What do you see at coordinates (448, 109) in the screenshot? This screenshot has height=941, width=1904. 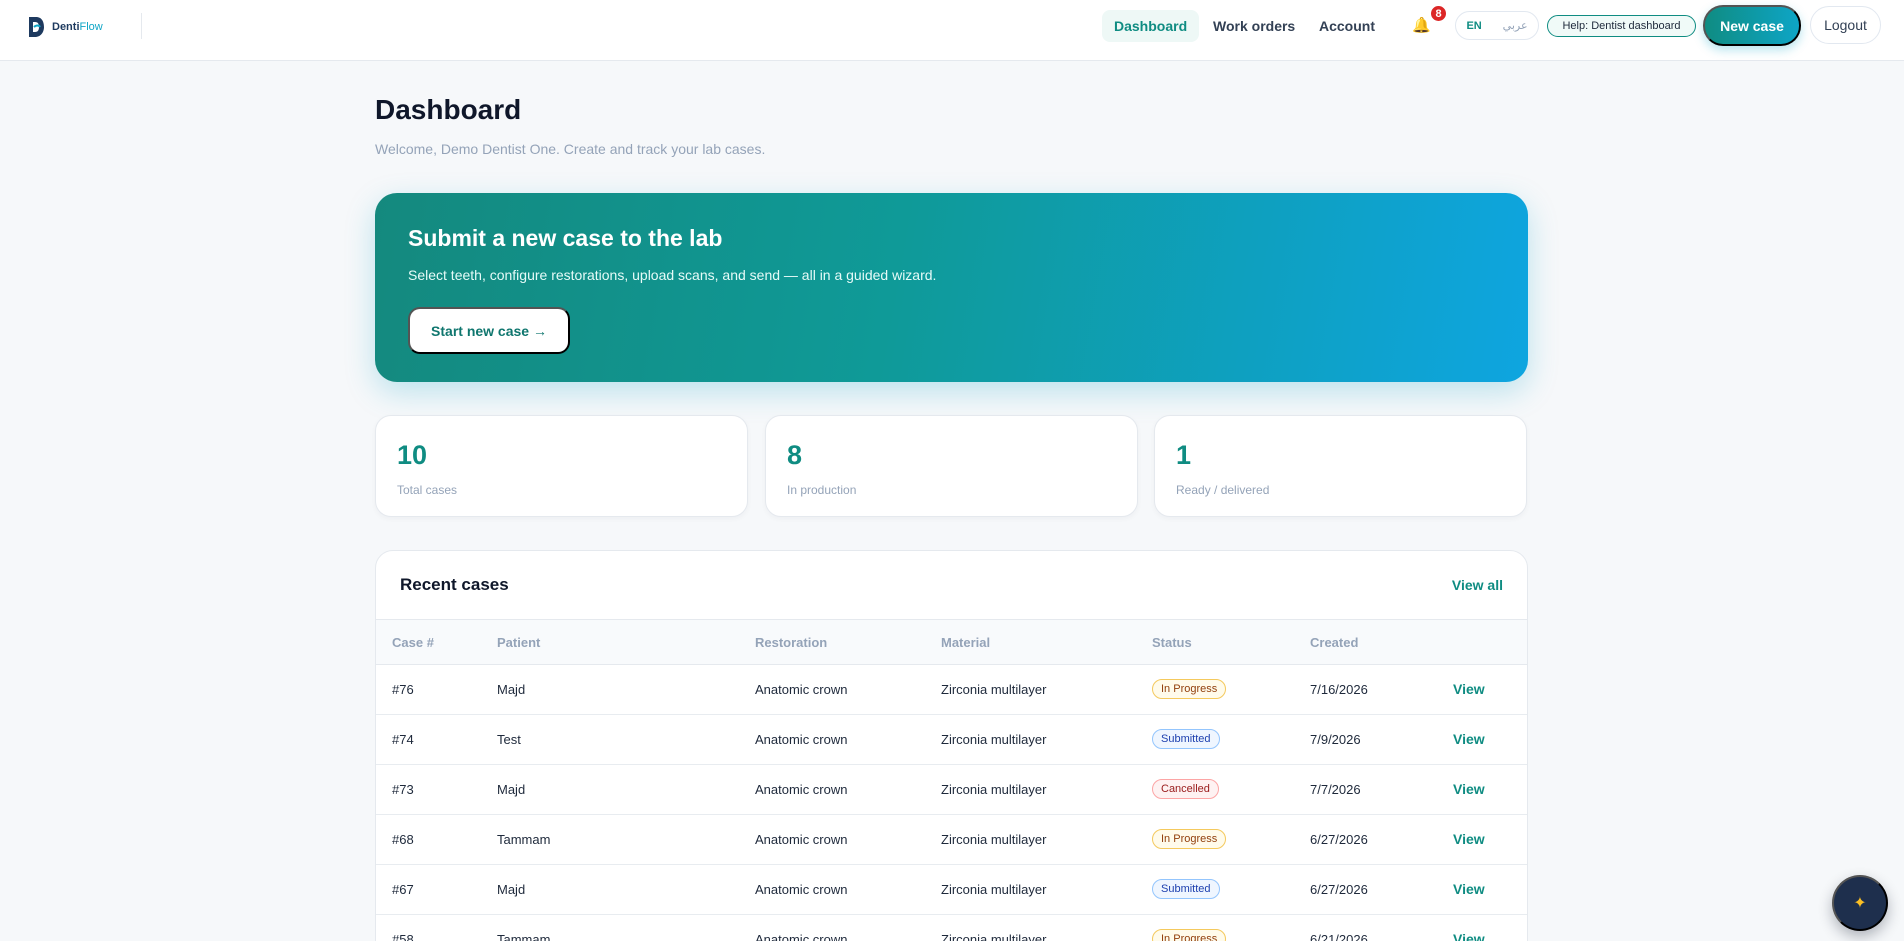 I see `page-title: Dashboard` at bounding box center [448, 109].